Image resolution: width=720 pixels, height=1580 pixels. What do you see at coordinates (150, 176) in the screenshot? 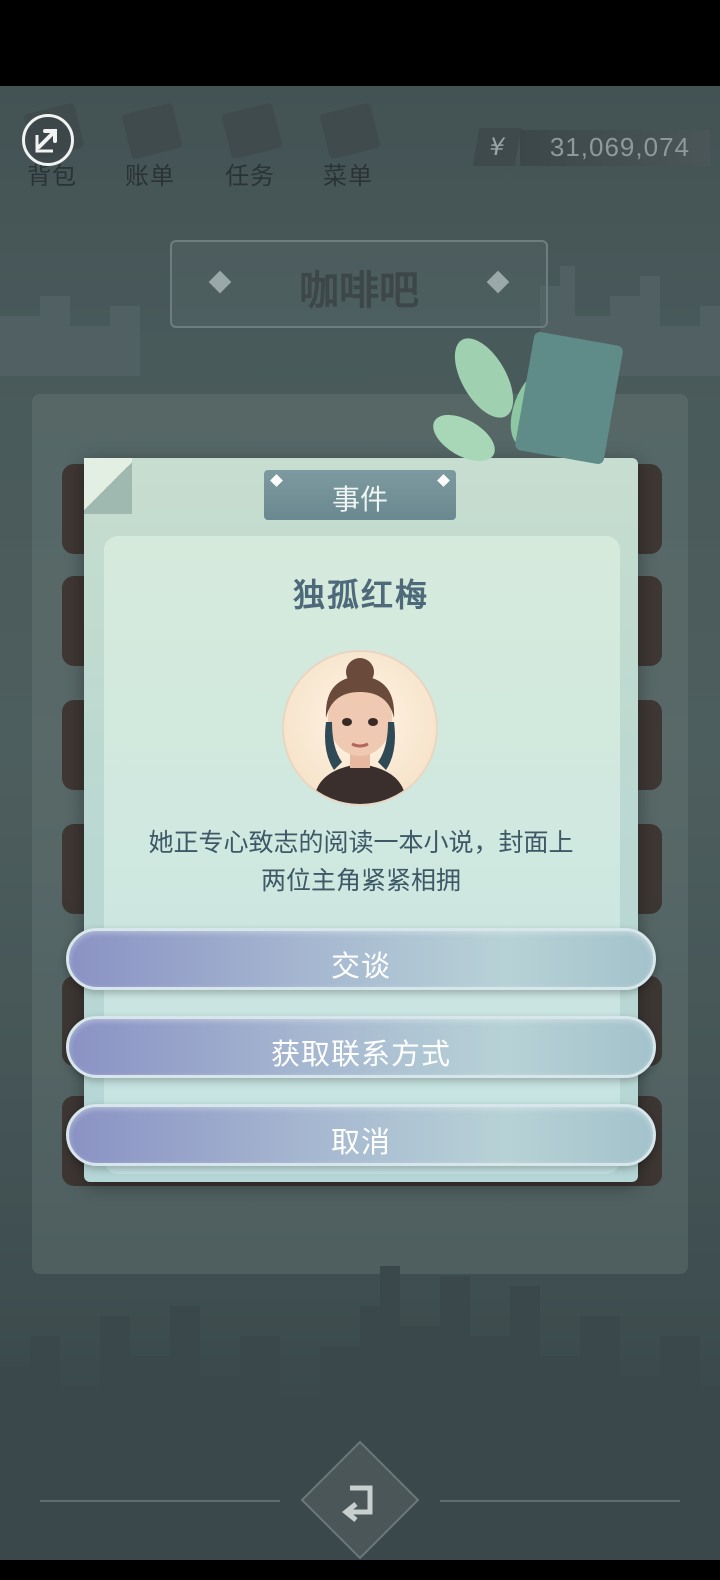
I see `nav-label: 账单` at bounding box center [150, 176].